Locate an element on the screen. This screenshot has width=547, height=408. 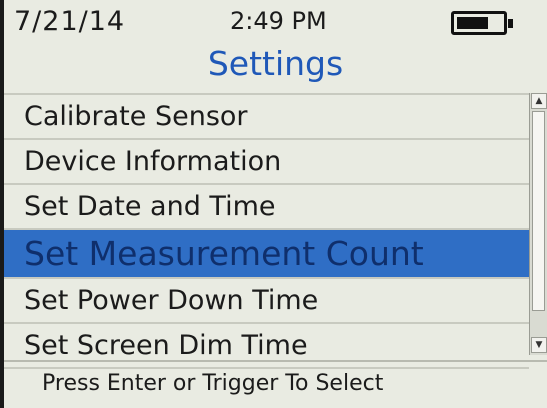
menu-item-device-information: Device Information is located at coordinates (266, 162).